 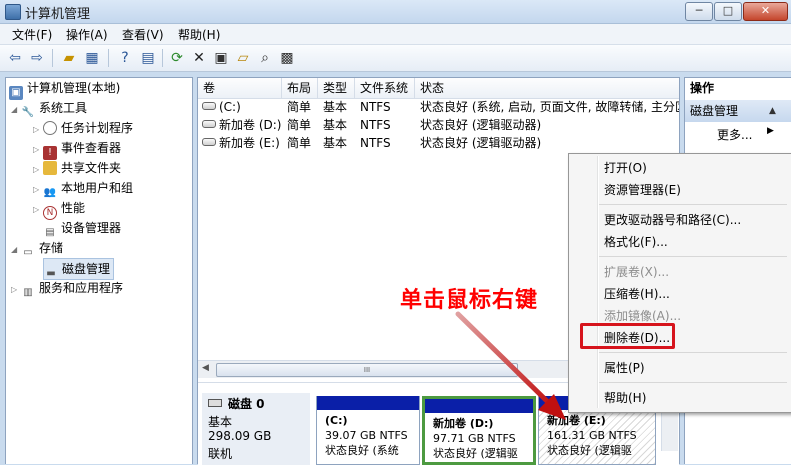 I want to click on more-actions-link: 更多... ▶, so click(x=745, y=134).